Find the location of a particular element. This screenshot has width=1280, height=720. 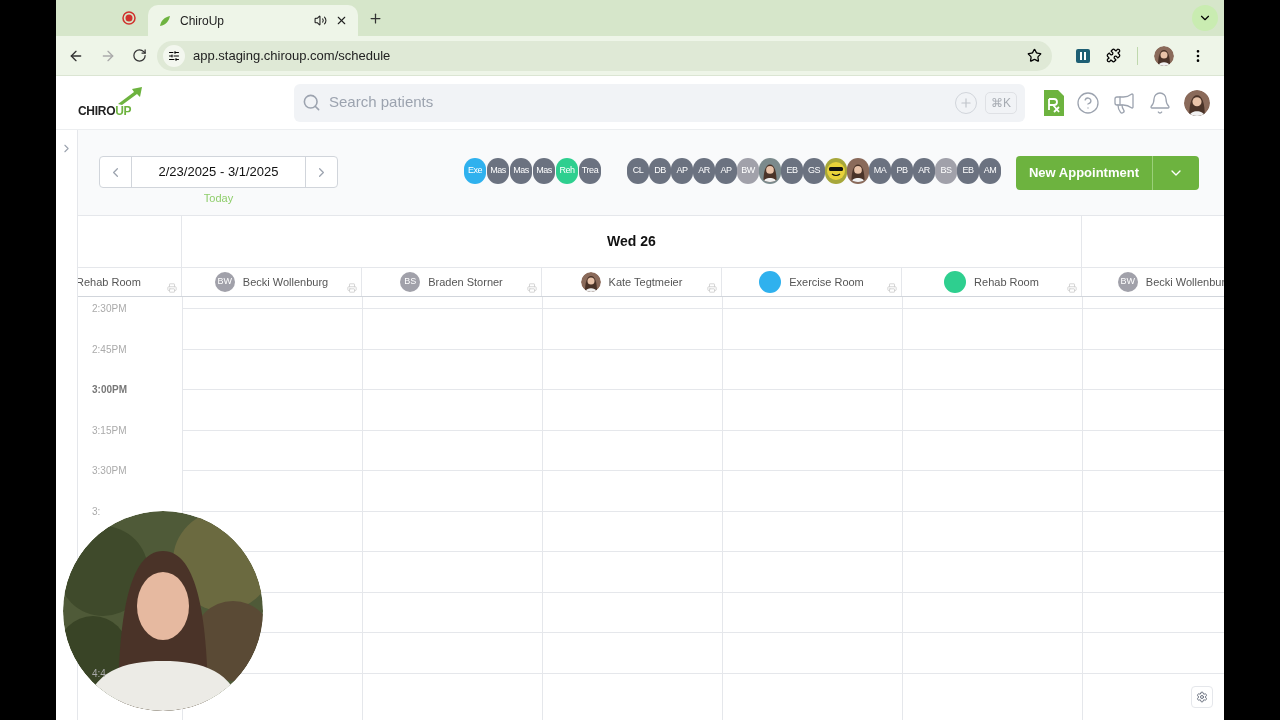

filter-avatar: AM is located at coordinates (990, 171).